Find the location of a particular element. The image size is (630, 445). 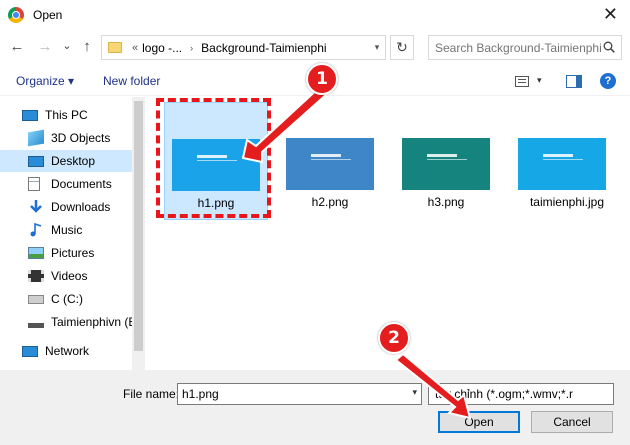

annotation-step-2-badge: 2 is located at coordinates (394, 338).